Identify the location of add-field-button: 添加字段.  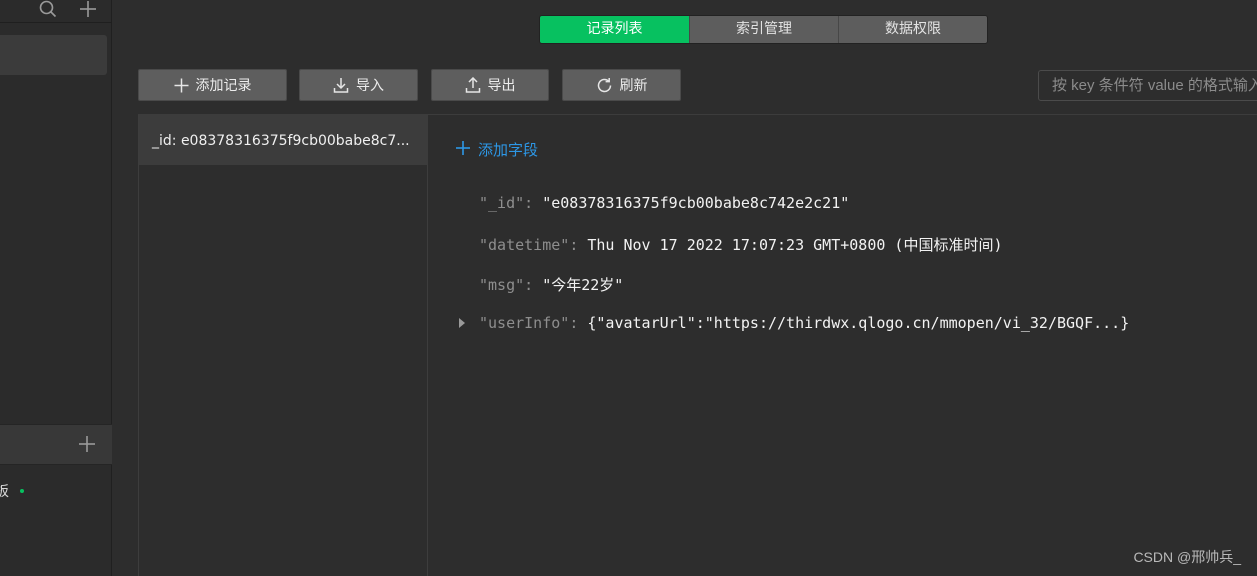
(496, 149).